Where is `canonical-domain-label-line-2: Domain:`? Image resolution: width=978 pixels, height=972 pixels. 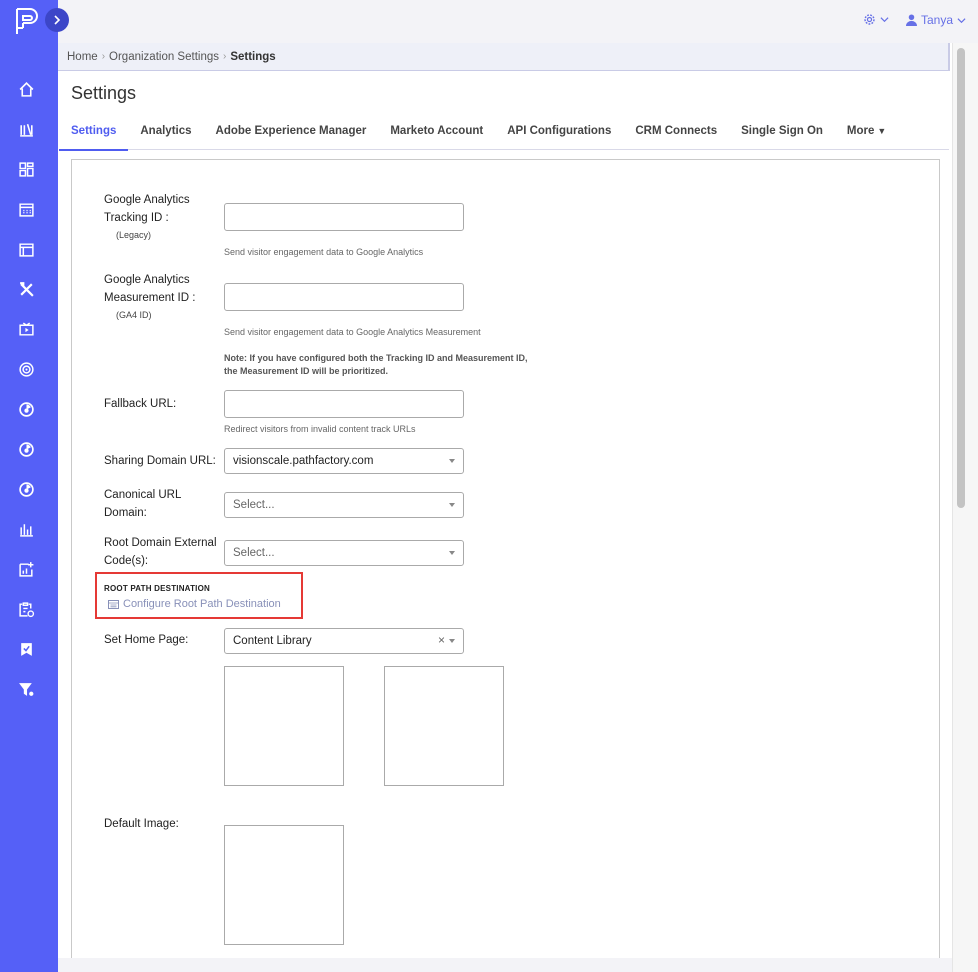
canonical-domain-label-line-2: Domain: is located at coordinates (125, 513).